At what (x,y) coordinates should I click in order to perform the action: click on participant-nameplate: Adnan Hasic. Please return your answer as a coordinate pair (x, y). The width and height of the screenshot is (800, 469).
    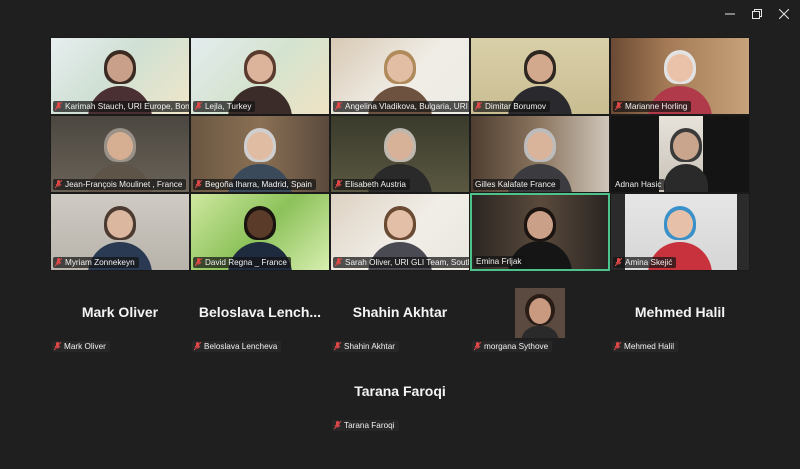
    Looking at the image, I should click on (639, 184).